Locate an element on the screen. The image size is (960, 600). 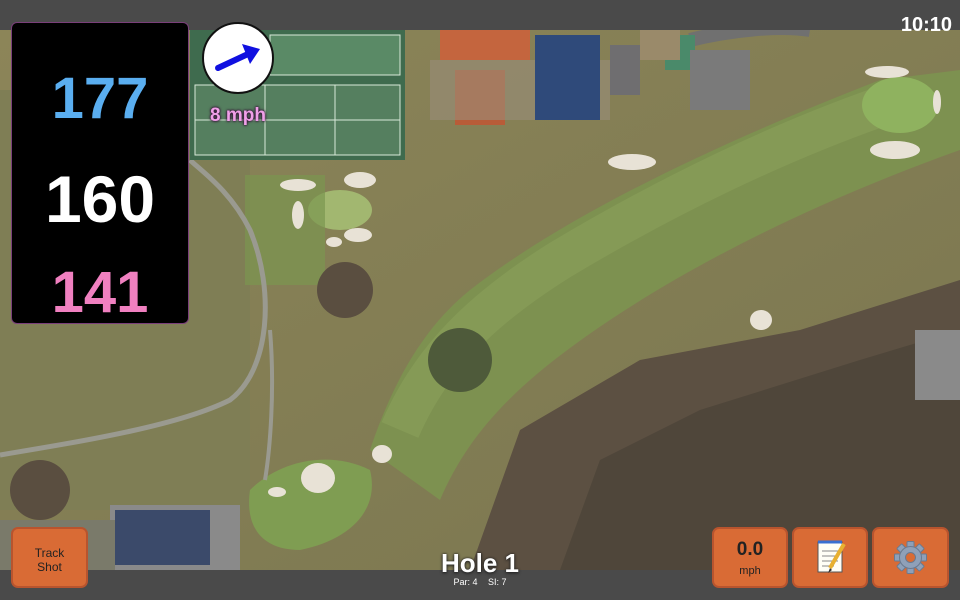
wind-arrow-icon is located at coordinates (237, 57).